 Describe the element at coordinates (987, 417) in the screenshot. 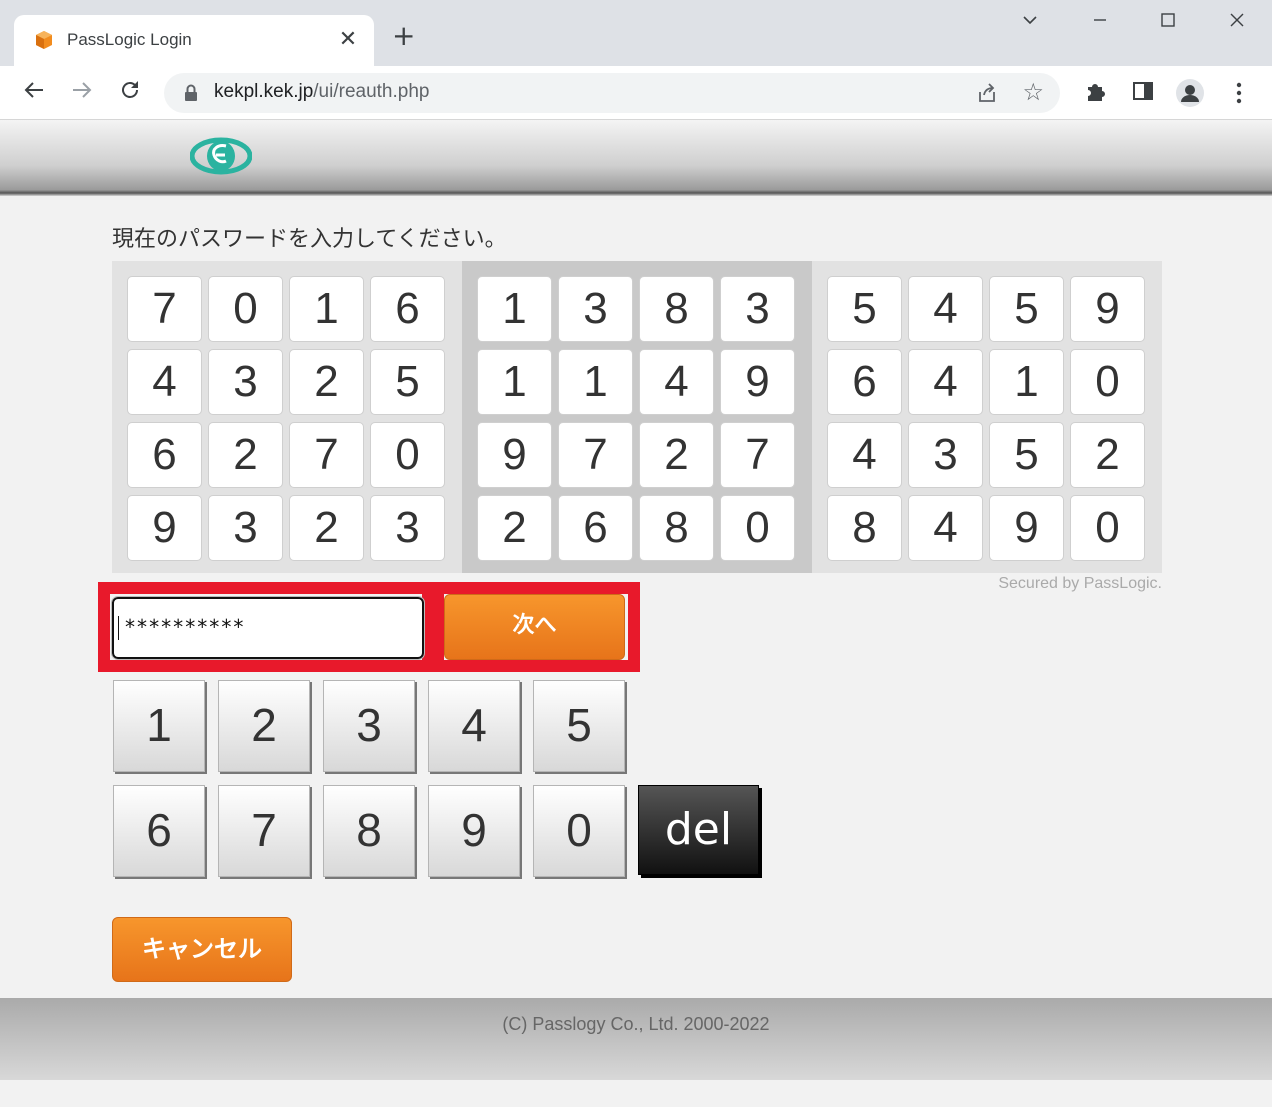

I see `matrix-block-right: 5 4 5 9 6 4 1 0 4 3 5 2 8 4 9 0` at that location.